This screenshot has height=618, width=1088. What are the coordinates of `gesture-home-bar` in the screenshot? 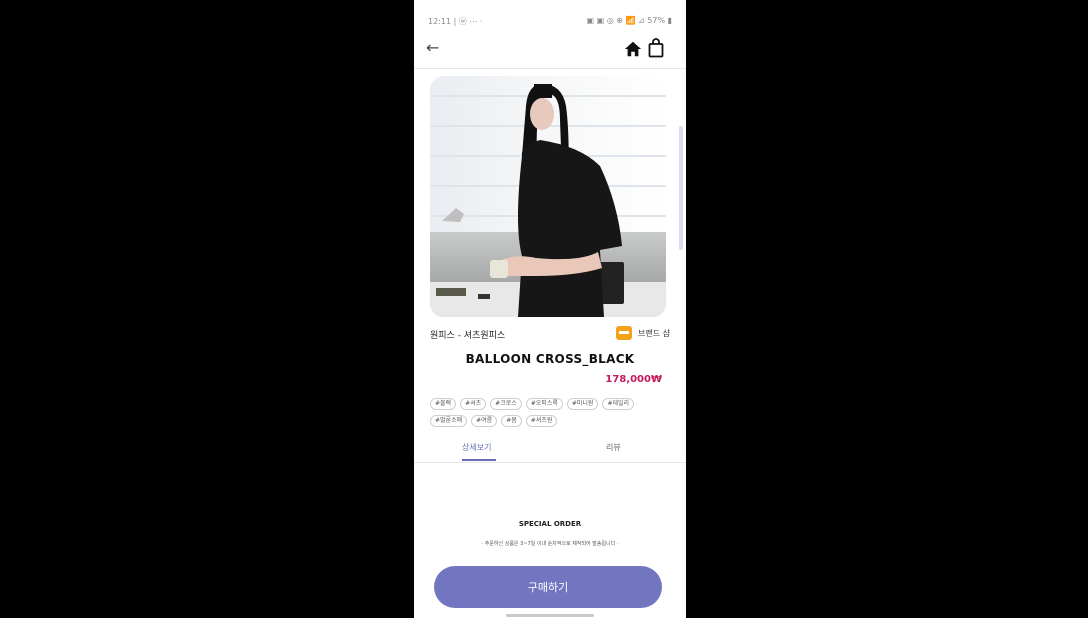 It's located at (550, 615).